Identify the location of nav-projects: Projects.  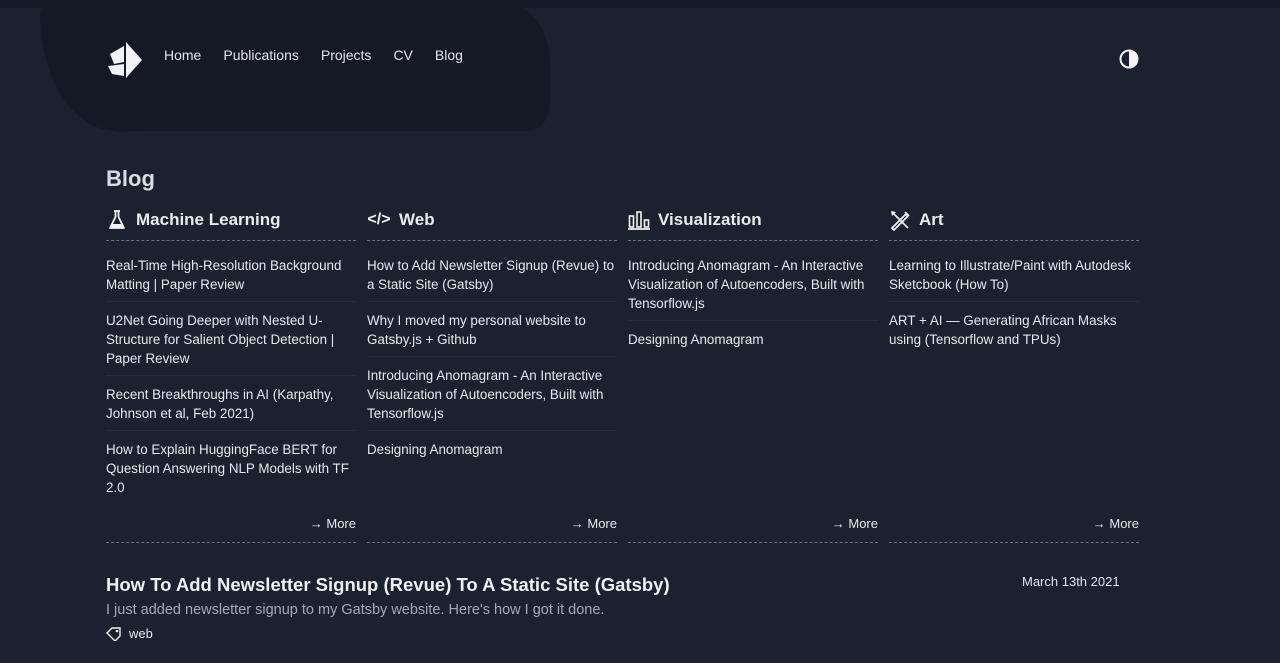
(346, 55).